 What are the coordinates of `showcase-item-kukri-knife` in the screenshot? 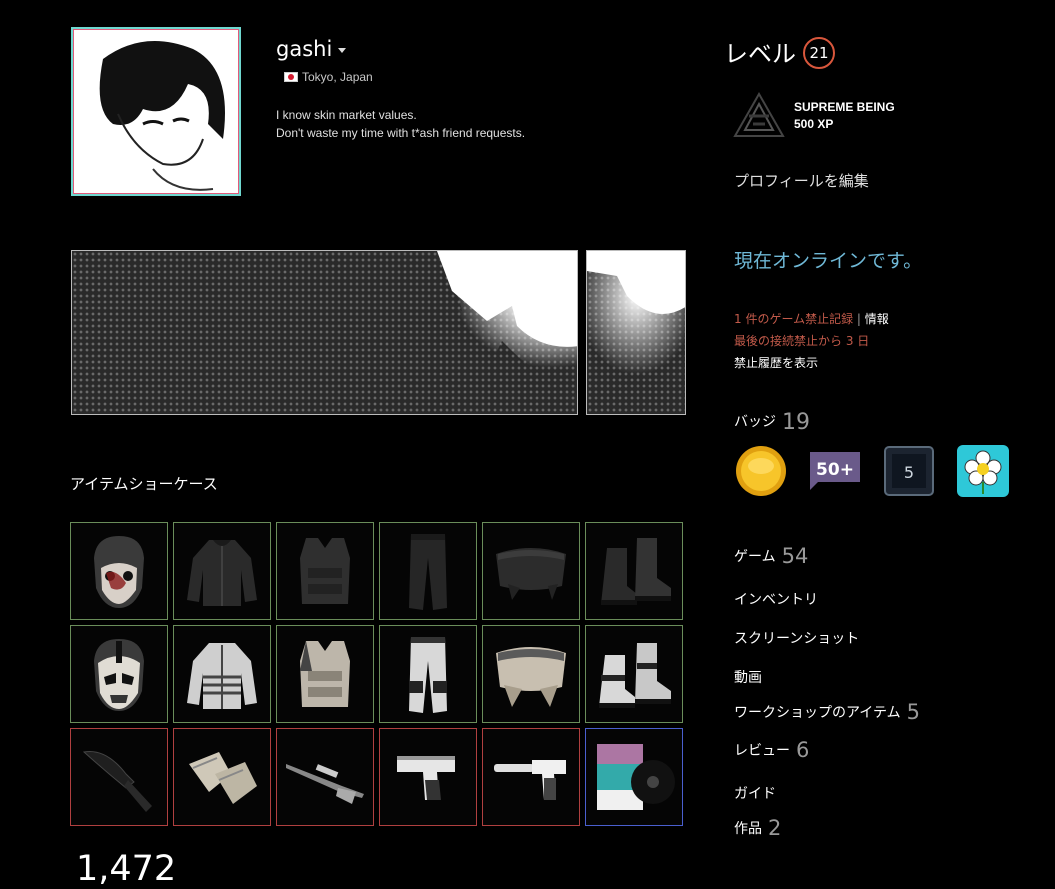 It's located at (119, 777).